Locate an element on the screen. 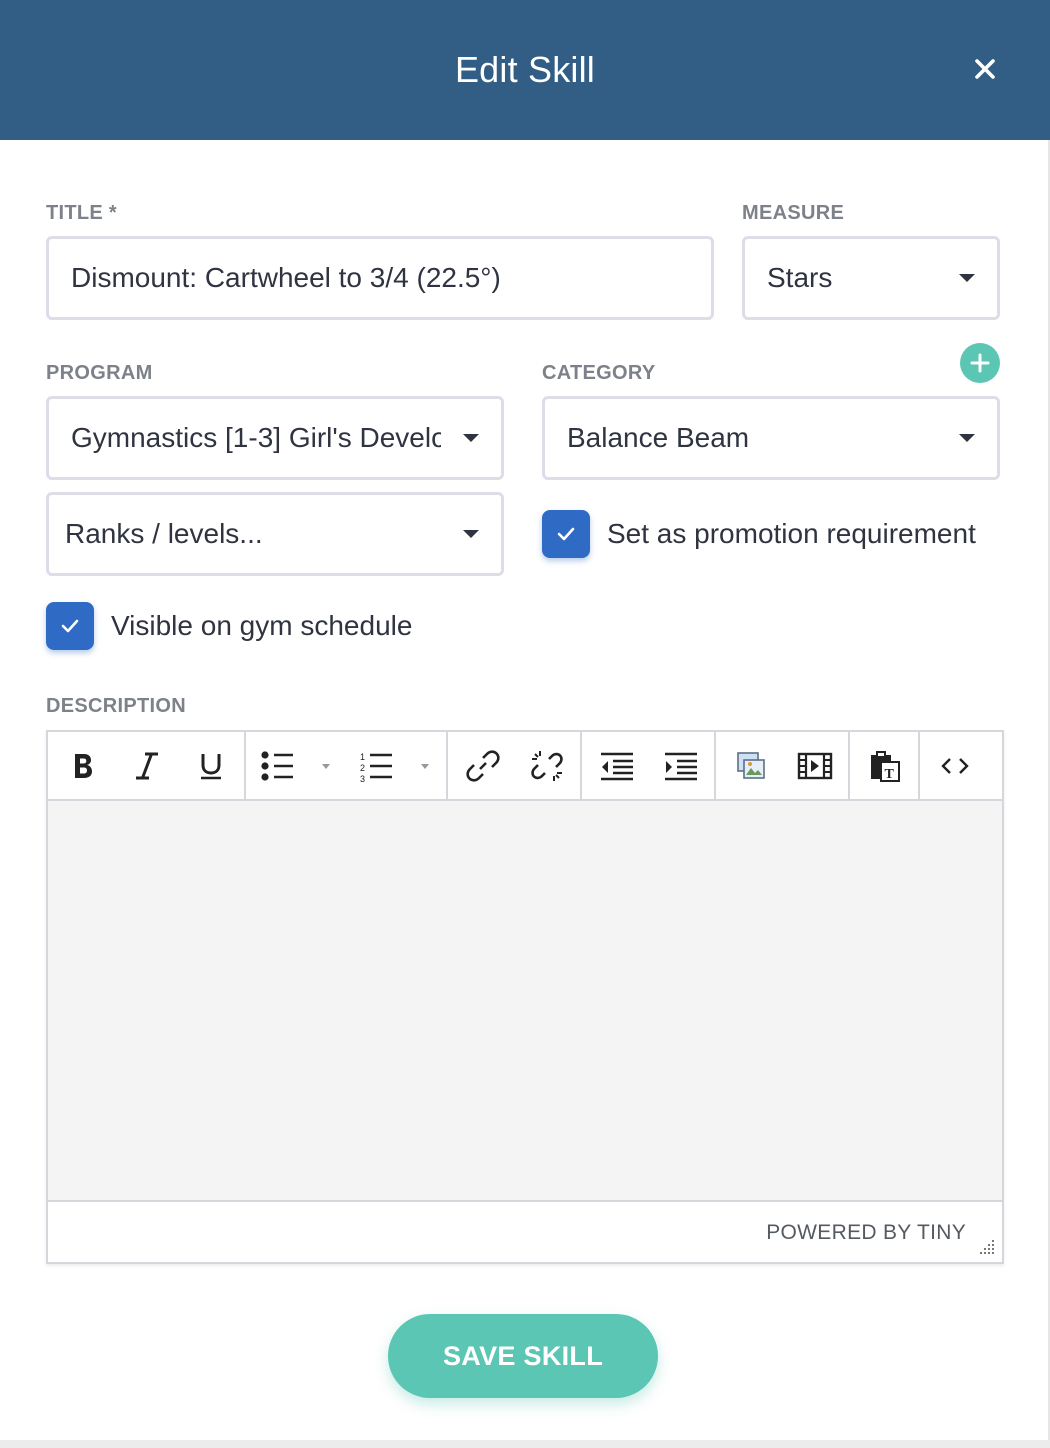 The width and height of the screenshot is (1050, 1448). dialog-title: Edit Skill is located at coordinates (525, 69).